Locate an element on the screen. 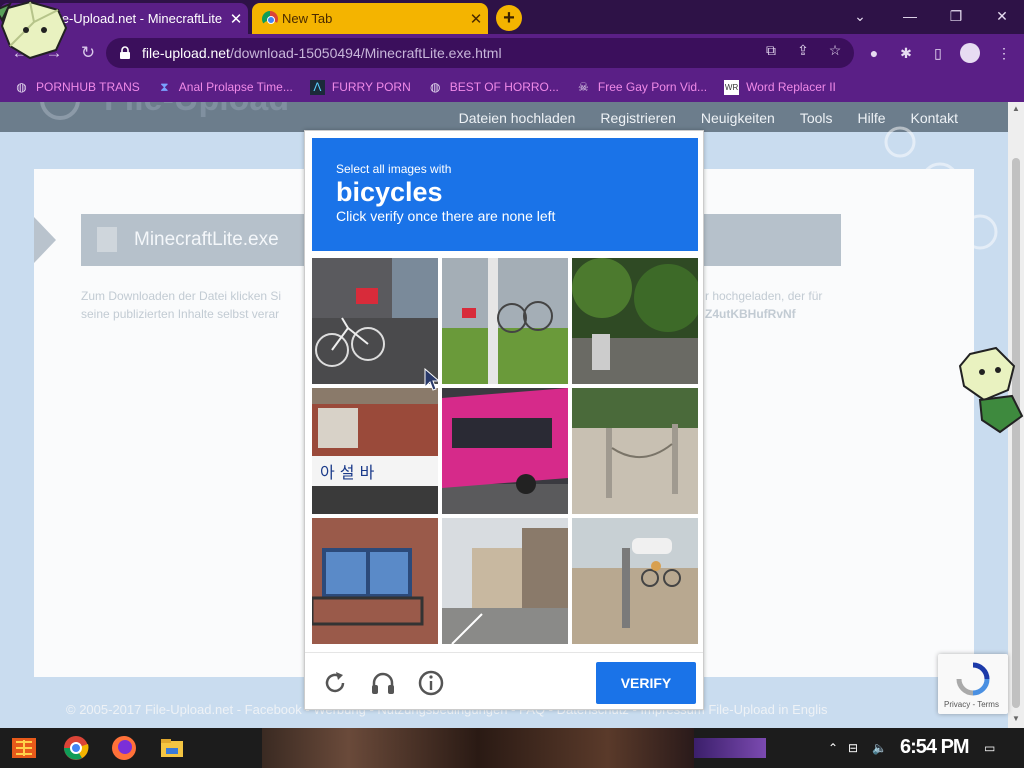 The image size is (1024, 768). menu-kebab-icon: ⋮ is located at coordinates (1004, 53).